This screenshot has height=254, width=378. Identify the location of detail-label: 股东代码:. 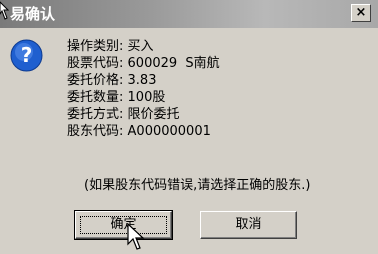
(95, 131).